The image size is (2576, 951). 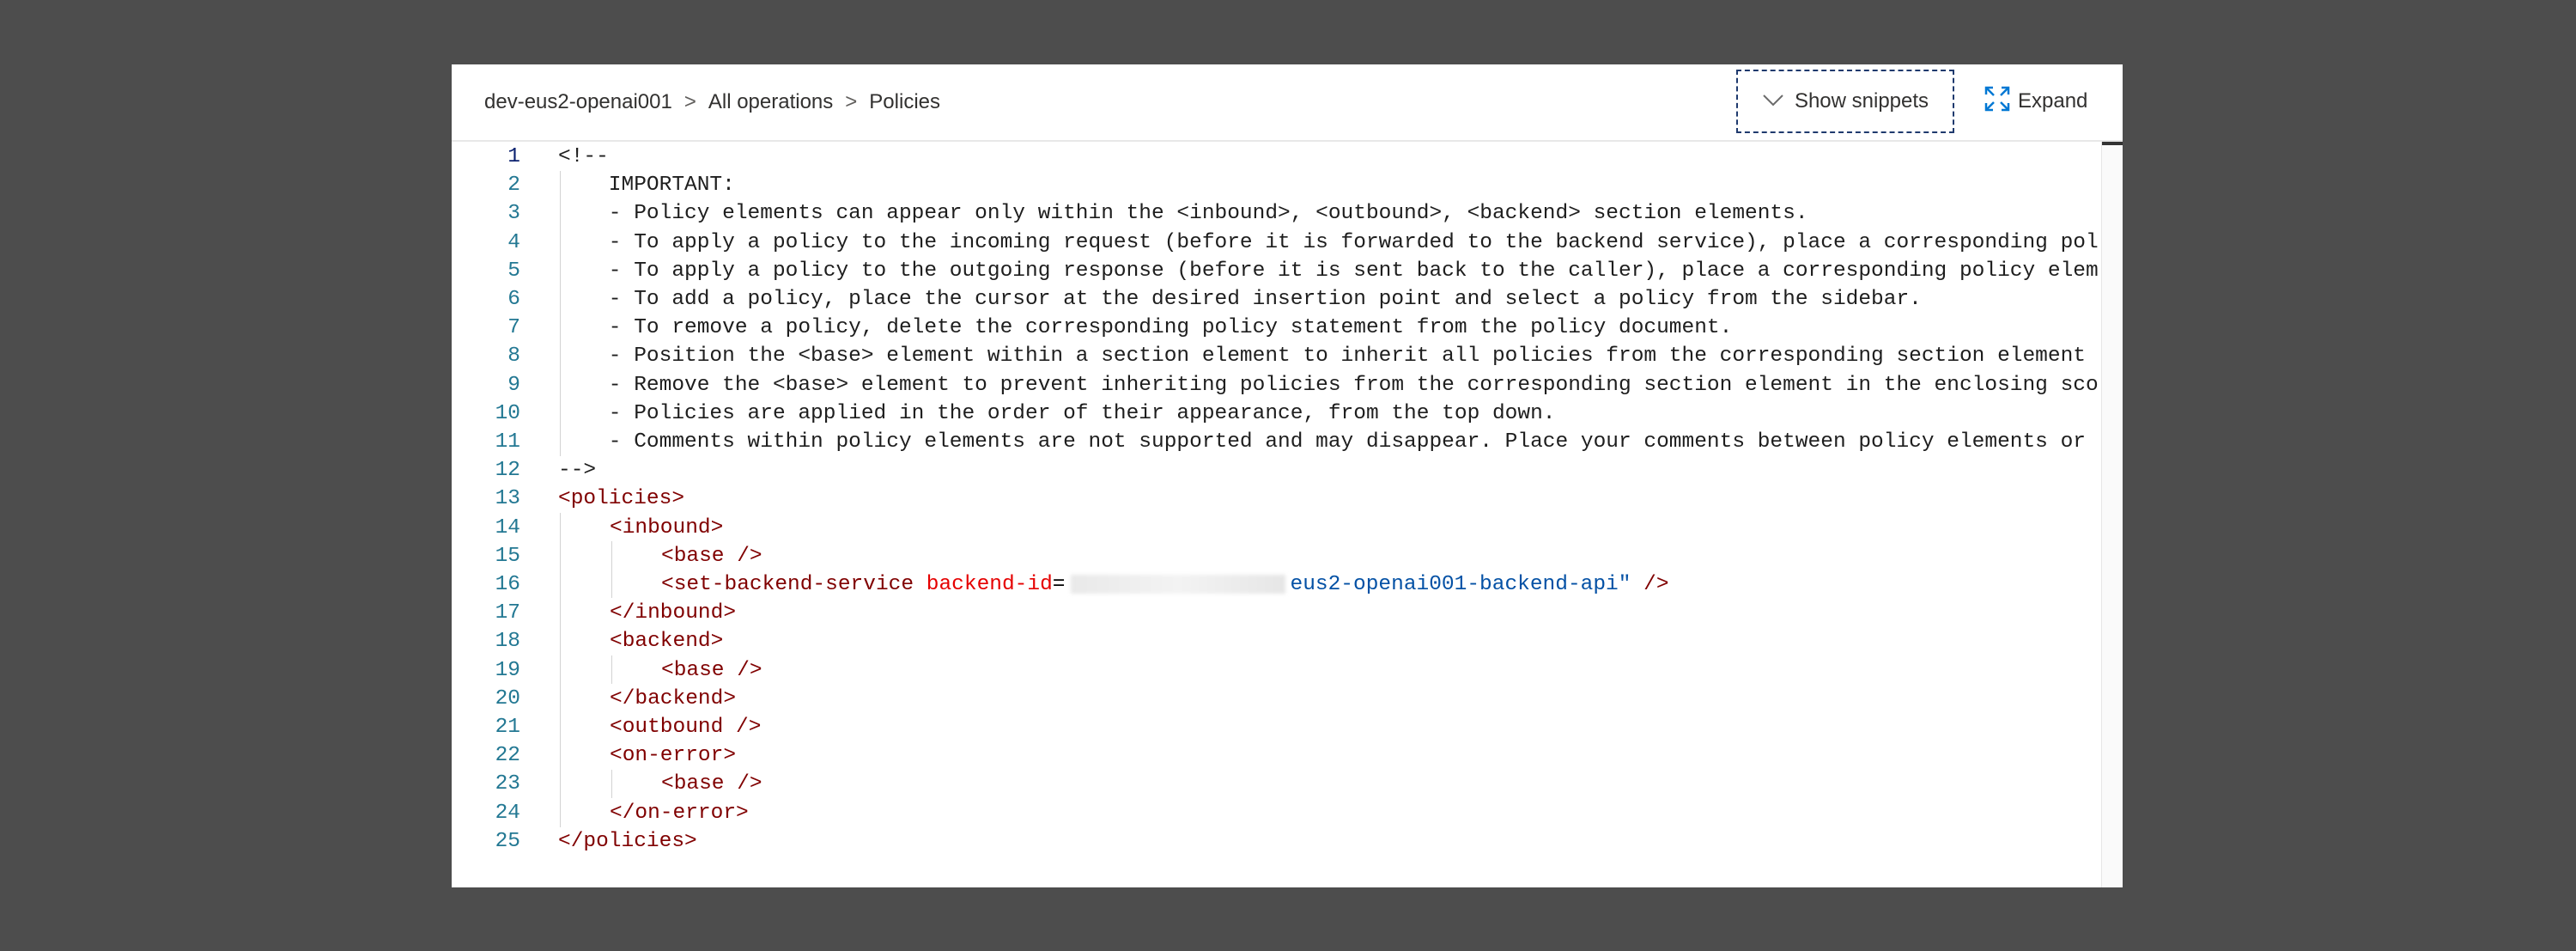 I want to click on line-number: 23, so click(x=508, y=784).